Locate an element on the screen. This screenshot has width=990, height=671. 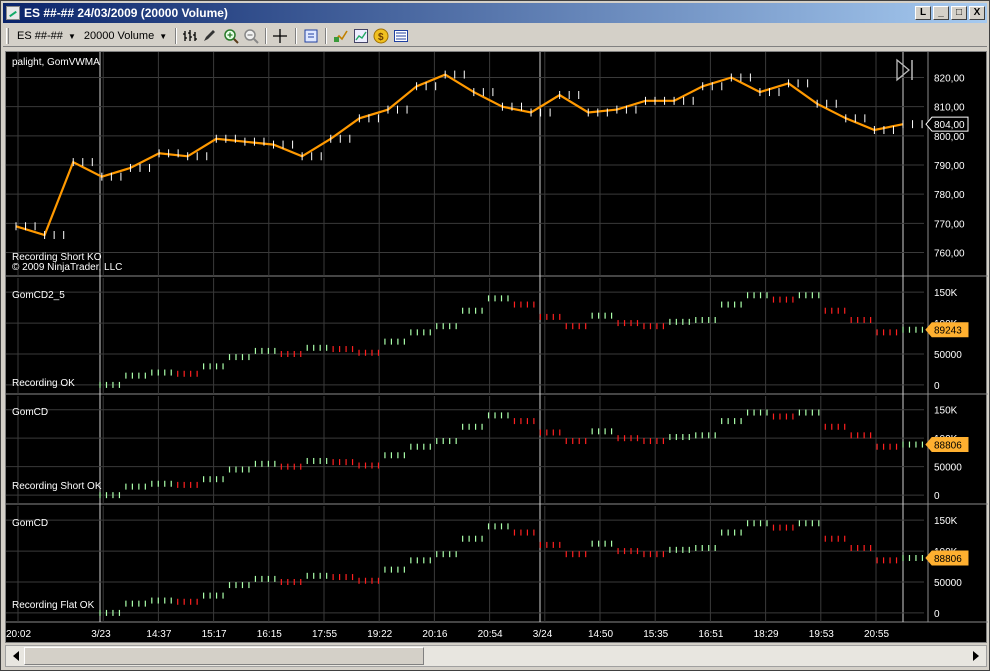
crosshair-button is located at coordinates (281, 36).